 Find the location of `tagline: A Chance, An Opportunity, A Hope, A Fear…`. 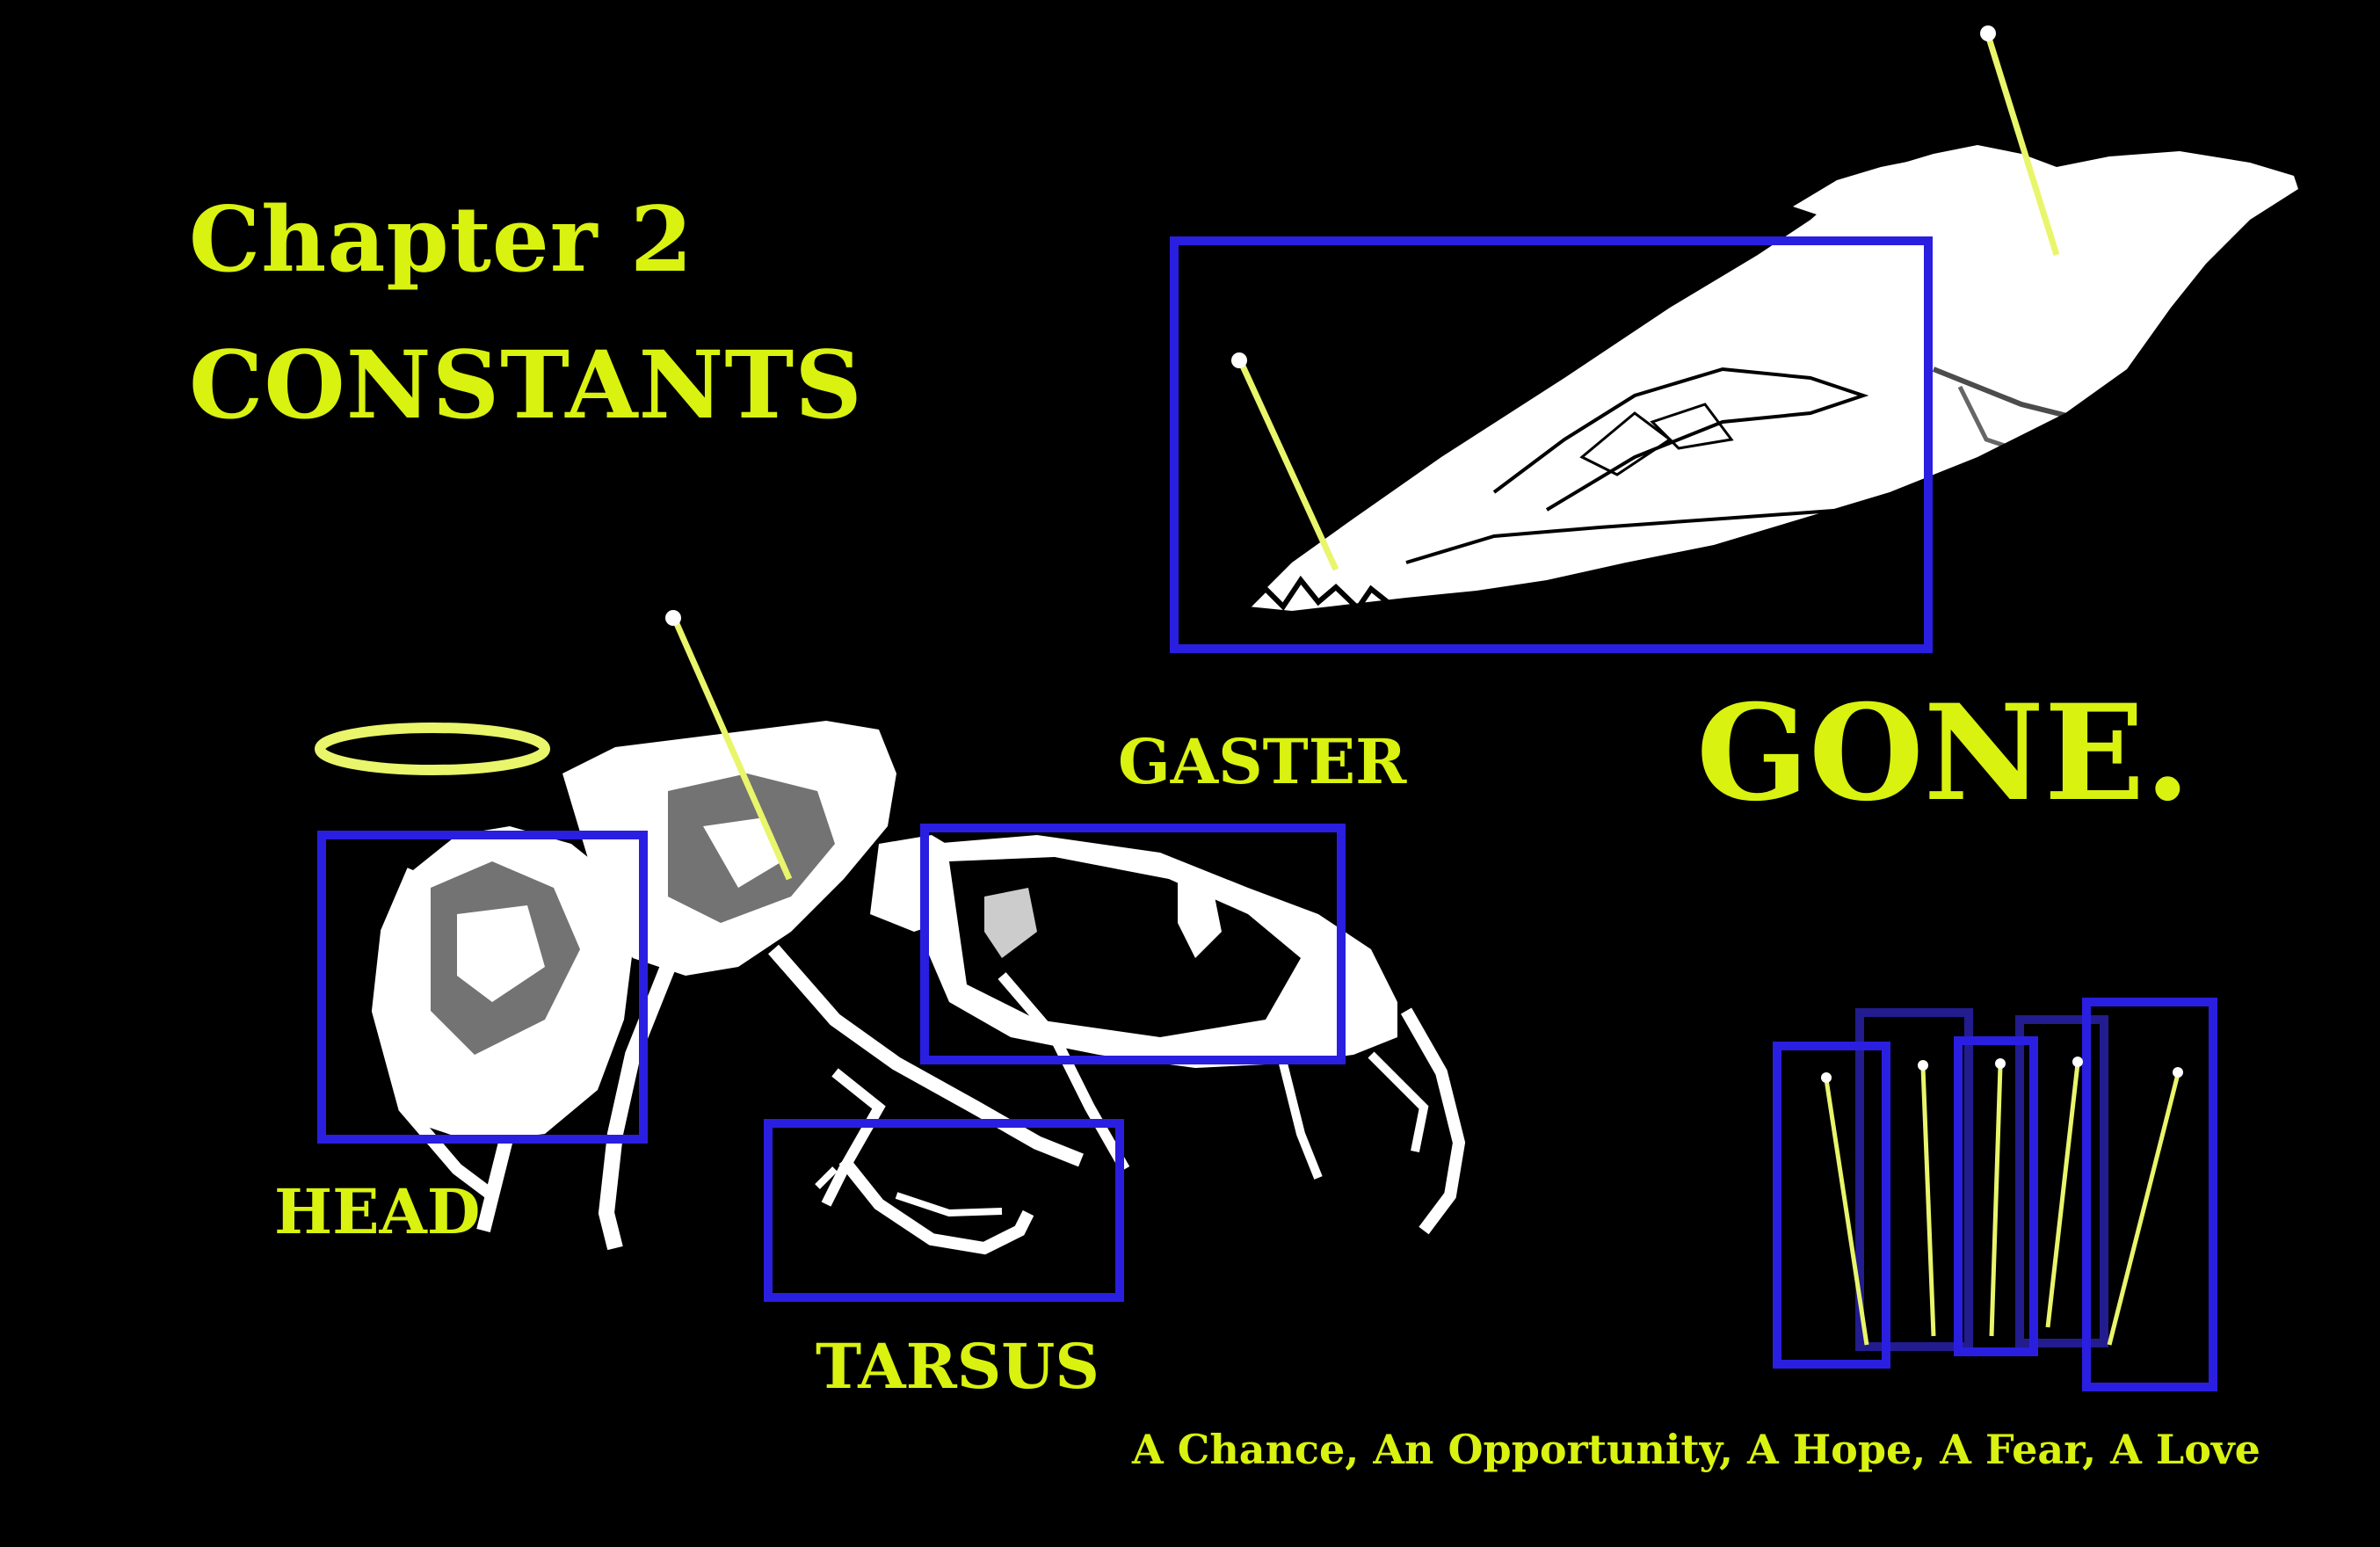

tagline: A Chance, An Opportunity, A Hope, A Fear… is located at coordinates (1696, 1449).